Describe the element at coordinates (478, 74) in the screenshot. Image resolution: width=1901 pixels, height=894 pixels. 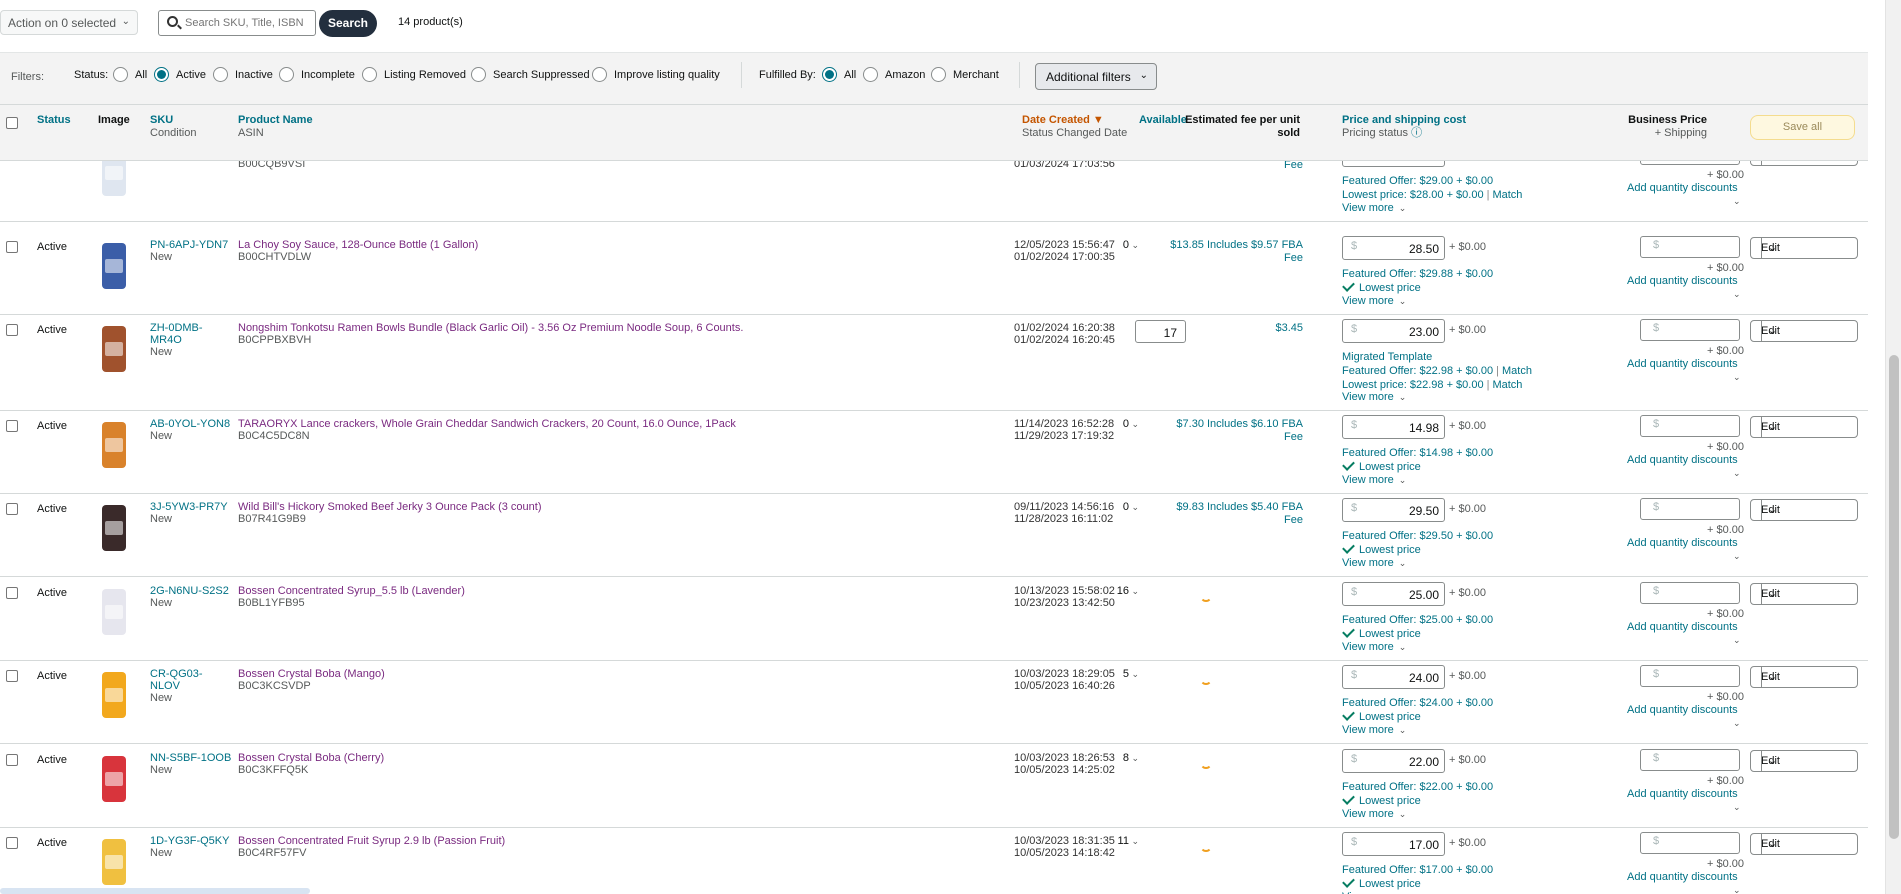
I see `status-radio-search-suppressed` at that location.